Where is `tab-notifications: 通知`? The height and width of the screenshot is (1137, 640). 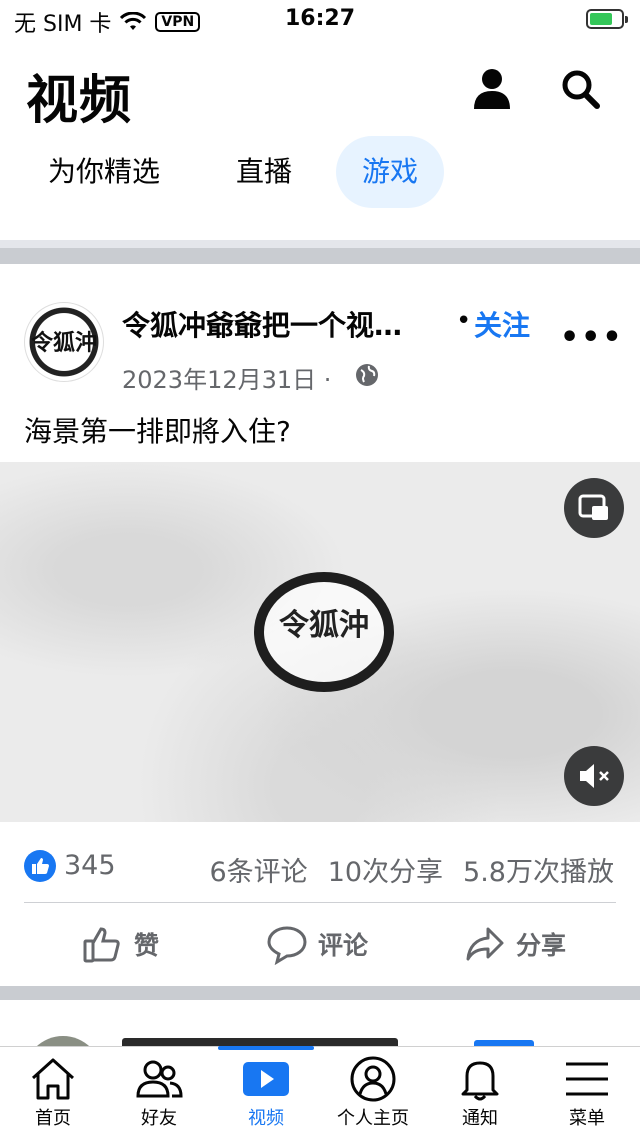 tab-notifications: 通知 is located at coordinates (480, 1093).